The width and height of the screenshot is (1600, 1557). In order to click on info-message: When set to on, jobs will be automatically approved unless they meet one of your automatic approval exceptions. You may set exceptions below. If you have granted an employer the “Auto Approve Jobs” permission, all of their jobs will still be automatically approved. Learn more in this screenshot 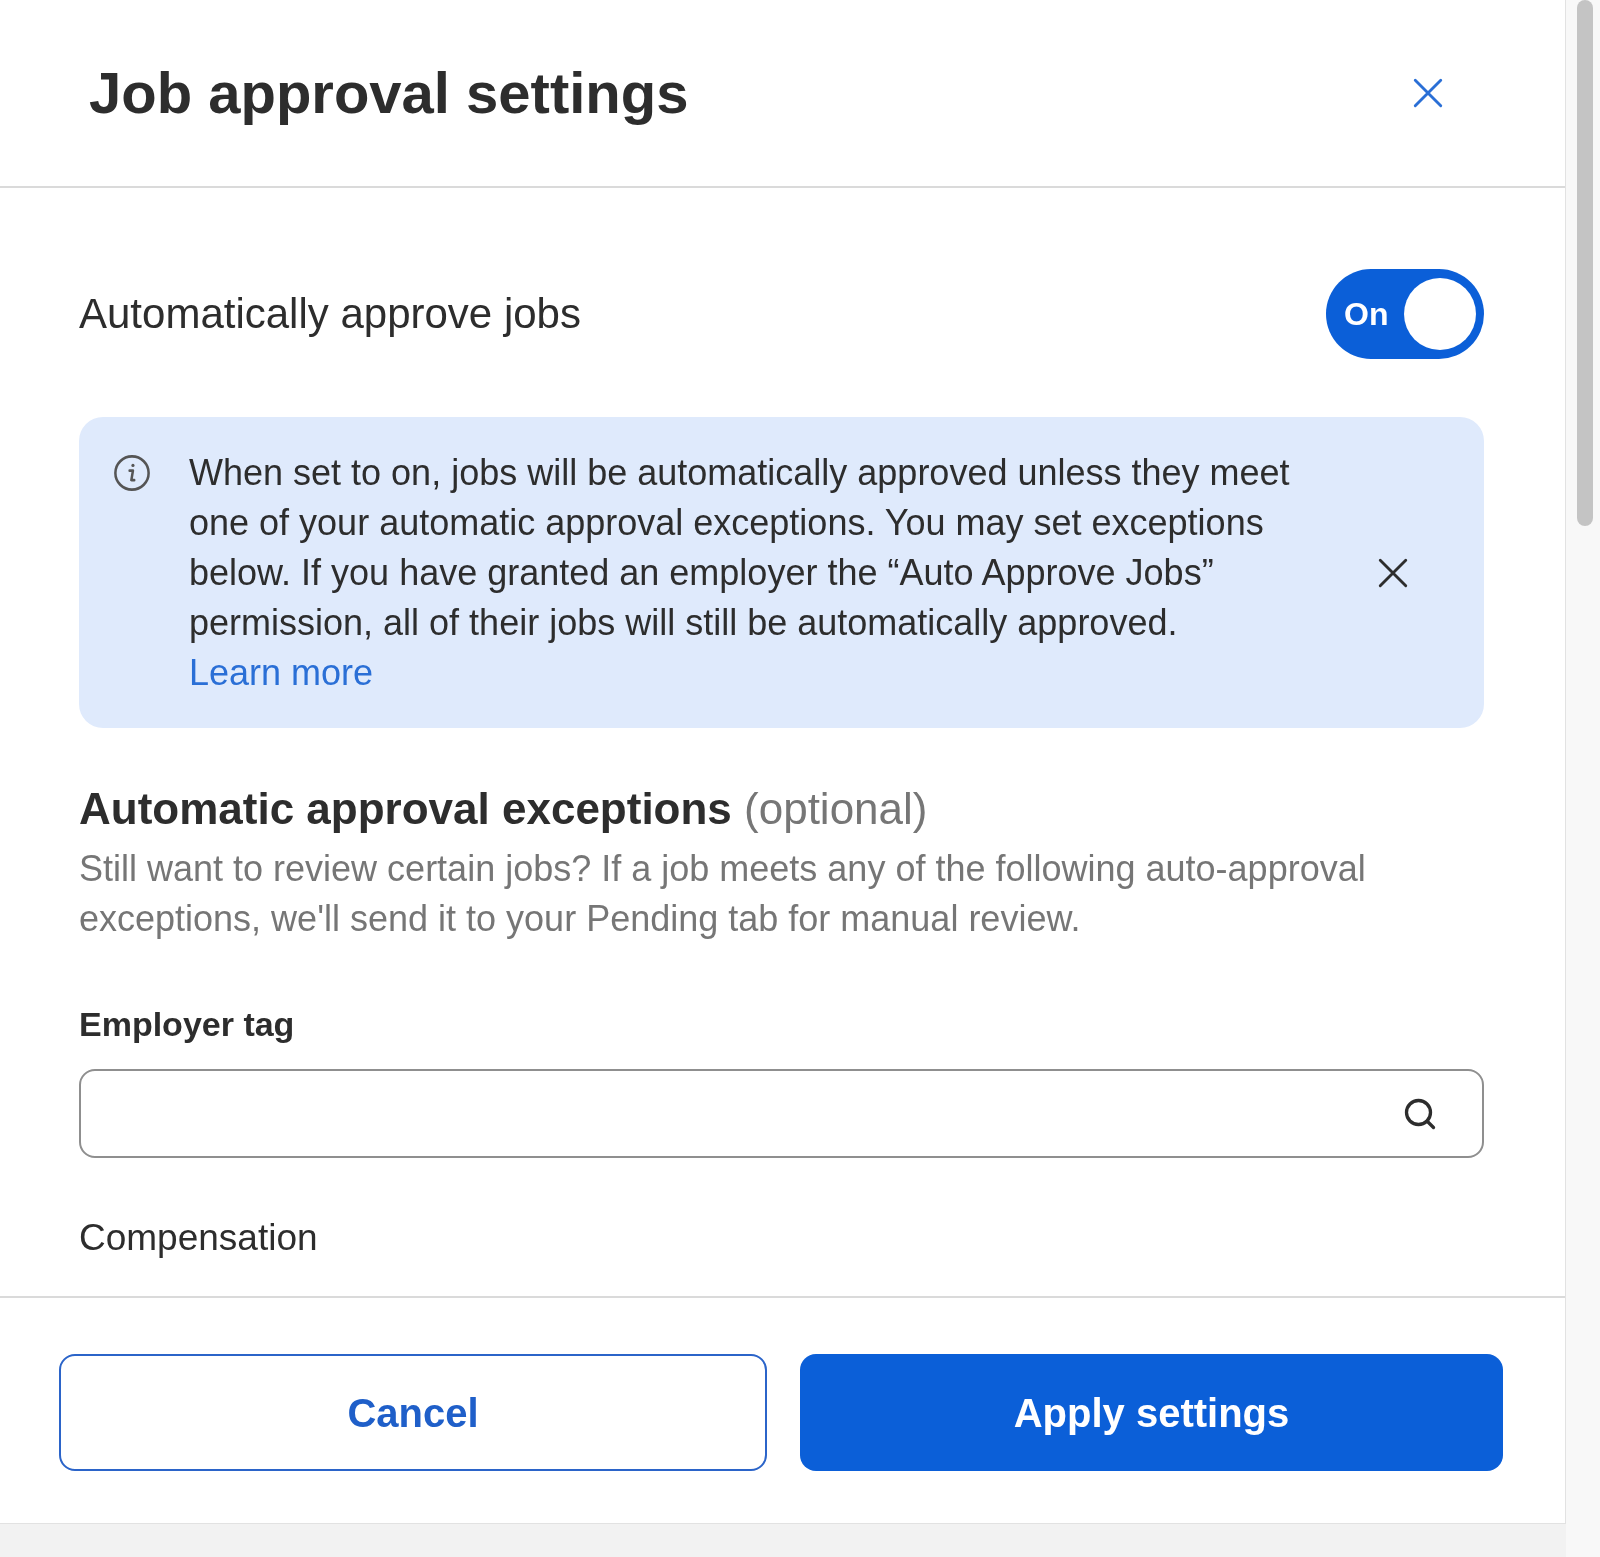, I will do `click(740, 573)`.